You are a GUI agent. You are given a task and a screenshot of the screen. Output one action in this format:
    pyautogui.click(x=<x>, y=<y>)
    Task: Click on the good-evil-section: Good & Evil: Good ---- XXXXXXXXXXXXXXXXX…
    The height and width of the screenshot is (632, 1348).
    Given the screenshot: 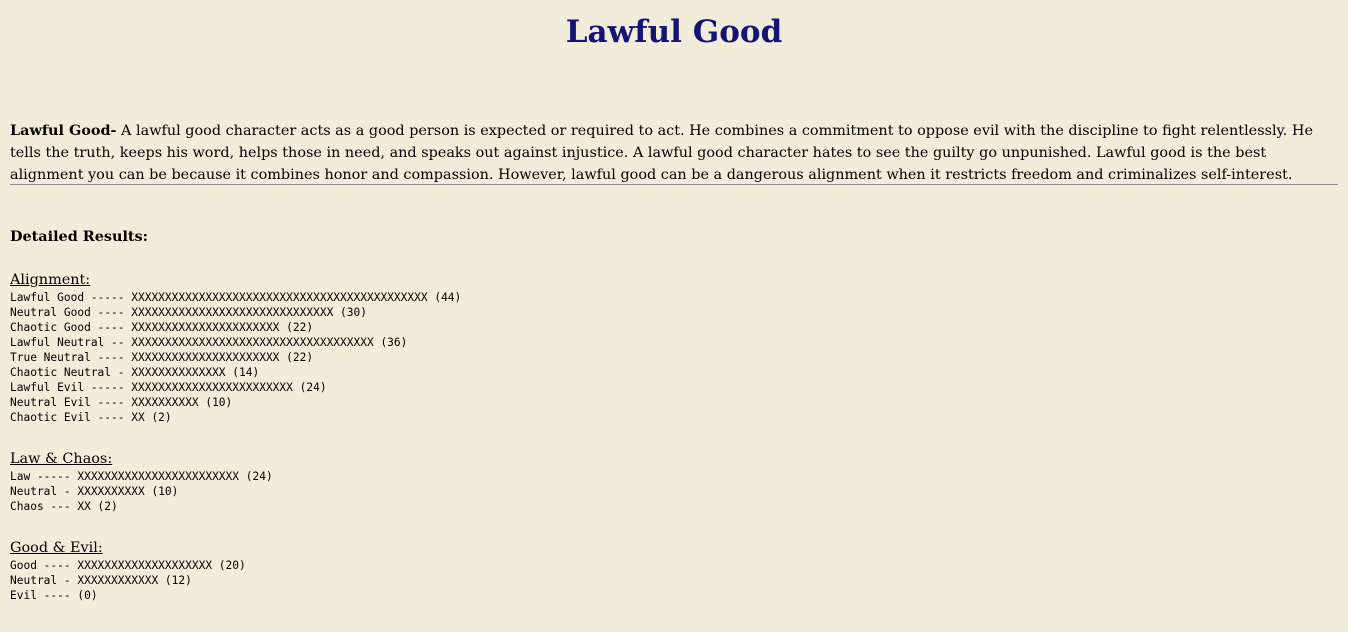 What is the action you would take?
    pyautogui.click(x=128, y=570)
    